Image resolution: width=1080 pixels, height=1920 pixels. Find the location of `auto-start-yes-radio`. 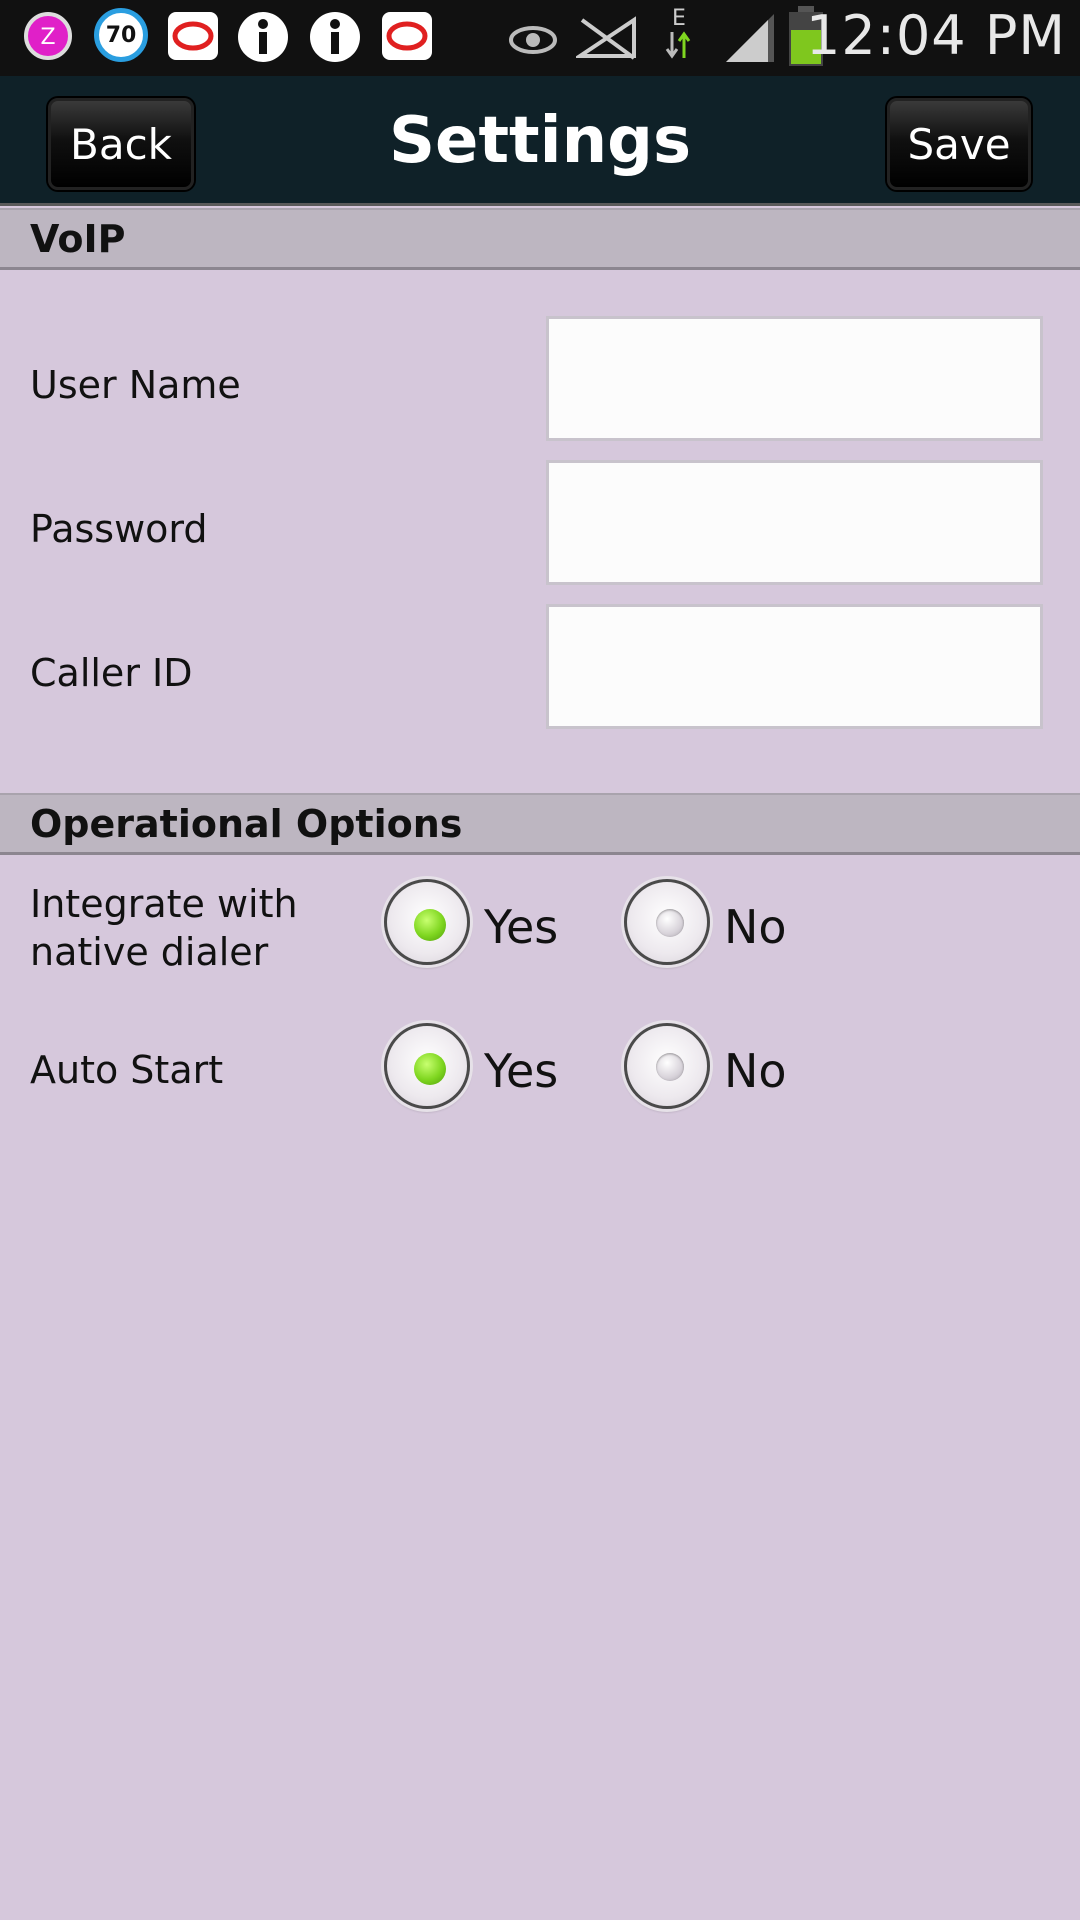

auto-start-yes-radio is located at coordinates (427, 1066).